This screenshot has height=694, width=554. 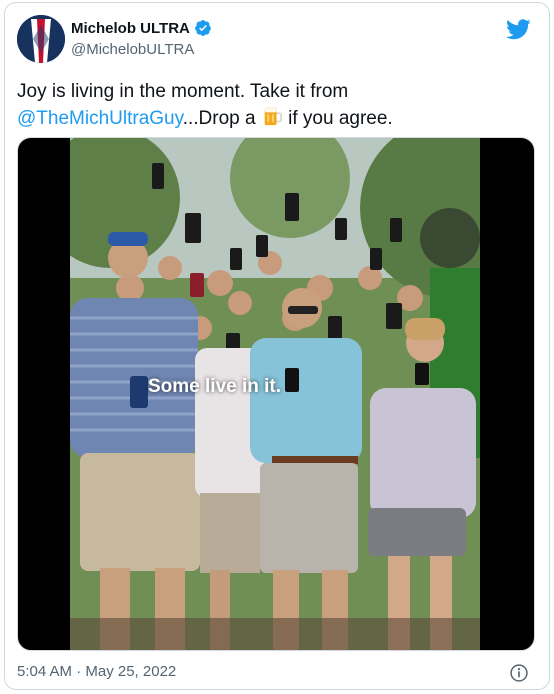 What do you see at coordinates (518, 29) in the screenshot?
I see `twitter-bird-icon` at bounding box center [518, 29].